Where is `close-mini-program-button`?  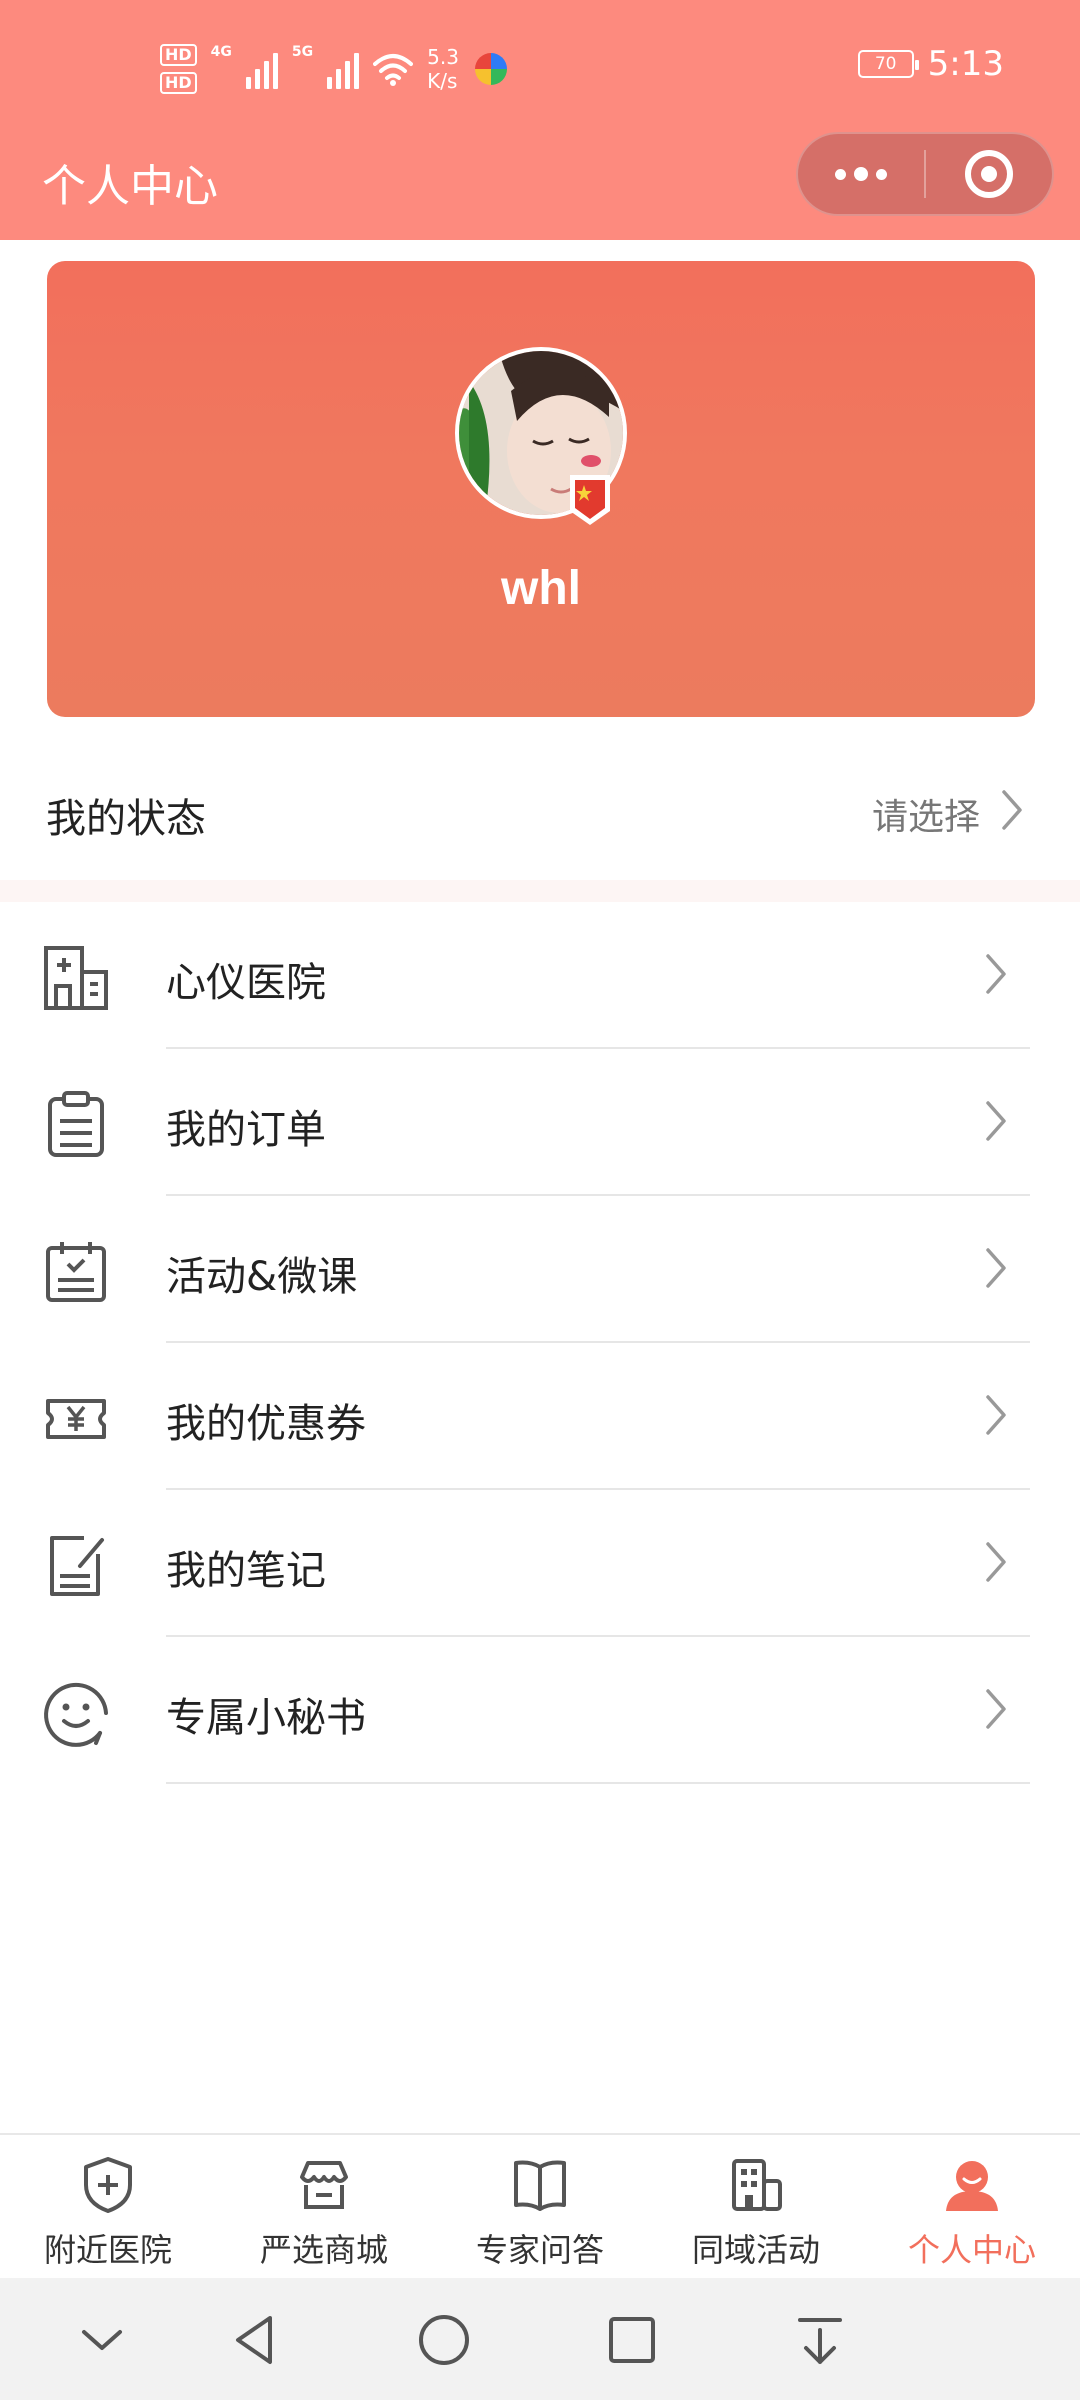
close-mini-program-button is located at coordinates (989, 174).